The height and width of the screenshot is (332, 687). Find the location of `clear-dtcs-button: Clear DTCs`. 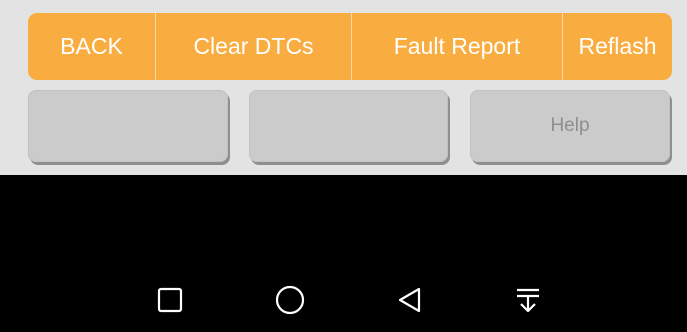

clear-dtcs-button: Clear DTCs is located at coordinates (254, 46).